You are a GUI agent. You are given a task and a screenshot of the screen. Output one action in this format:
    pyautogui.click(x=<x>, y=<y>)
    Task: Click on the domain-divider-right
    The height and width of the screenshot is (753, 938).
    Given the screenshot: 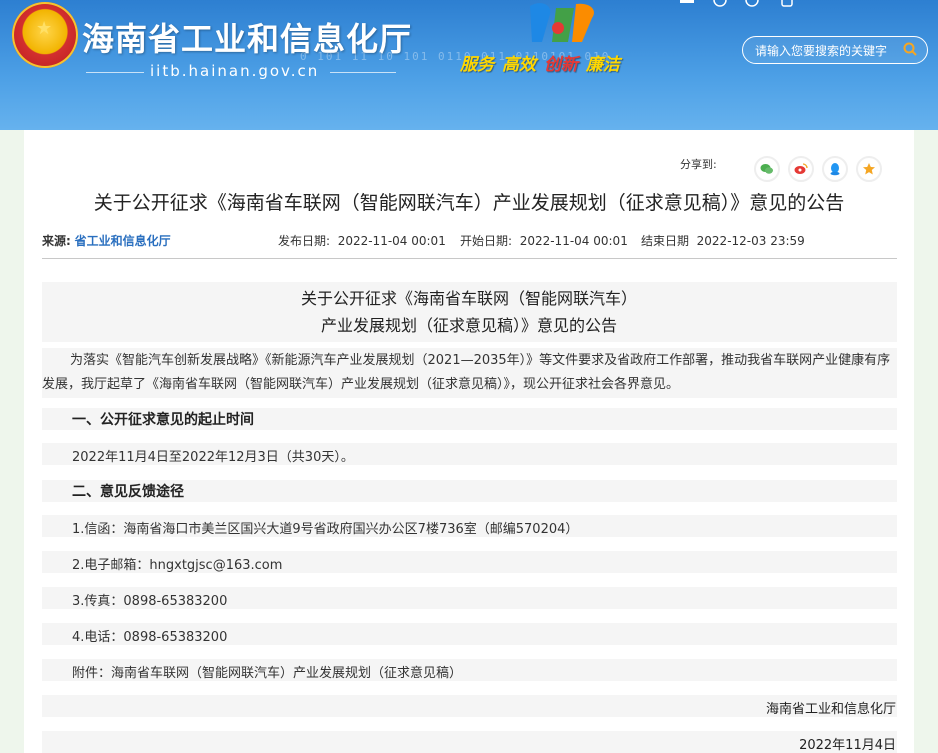 What is the action you would take?
    pyautogui.click(x=363, y=72)
    